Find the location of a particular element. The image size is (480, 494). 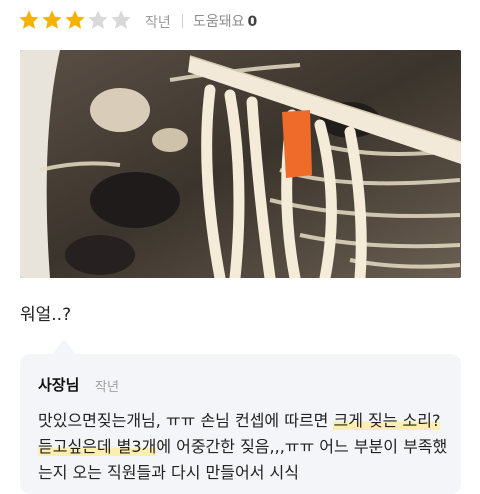

star-rating is located at coordinates (75, 20).